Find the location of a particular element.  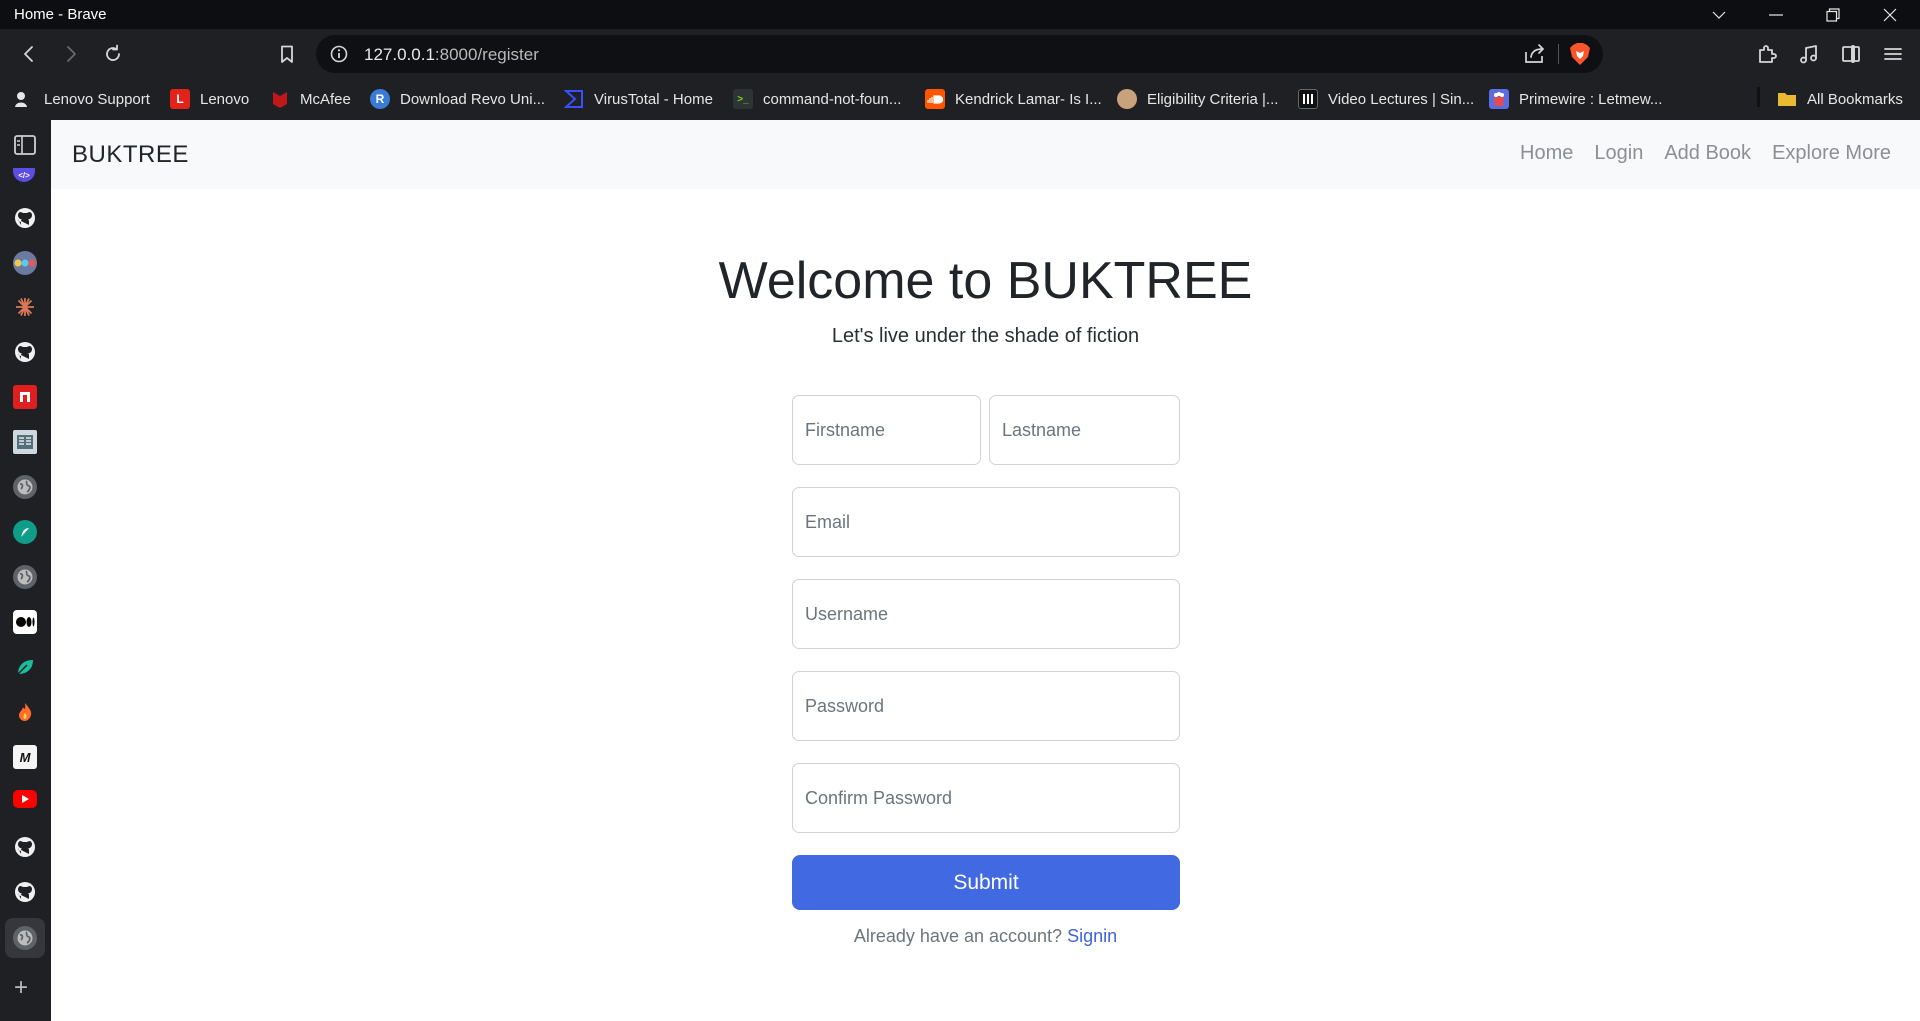

navbar-links: Home Login Add Book Explore More is located at coordinates (1705, 153).